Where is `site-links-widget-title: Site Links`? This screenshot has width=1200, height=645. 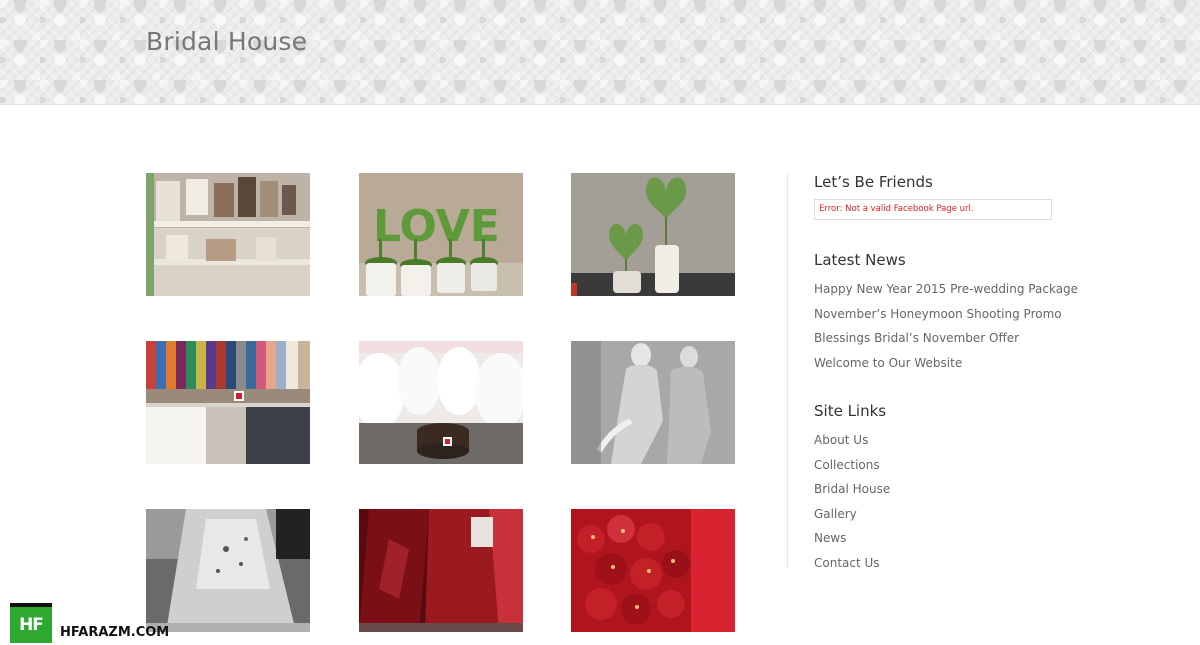
site-links-widget-title: Site Links is located at coordinates (850, 411).